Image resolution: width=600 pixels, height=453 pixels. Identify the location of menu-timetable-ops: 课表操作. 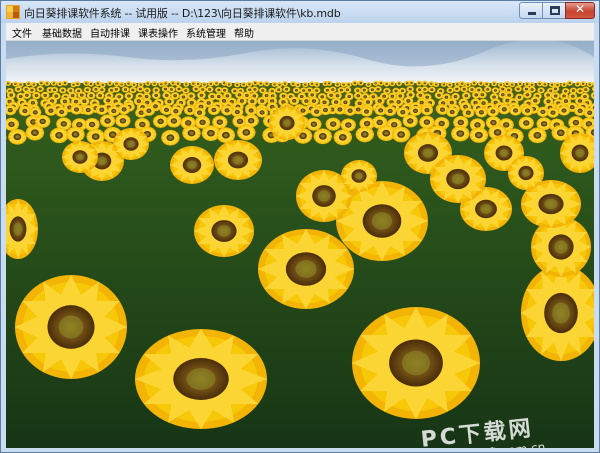
(158, 32).